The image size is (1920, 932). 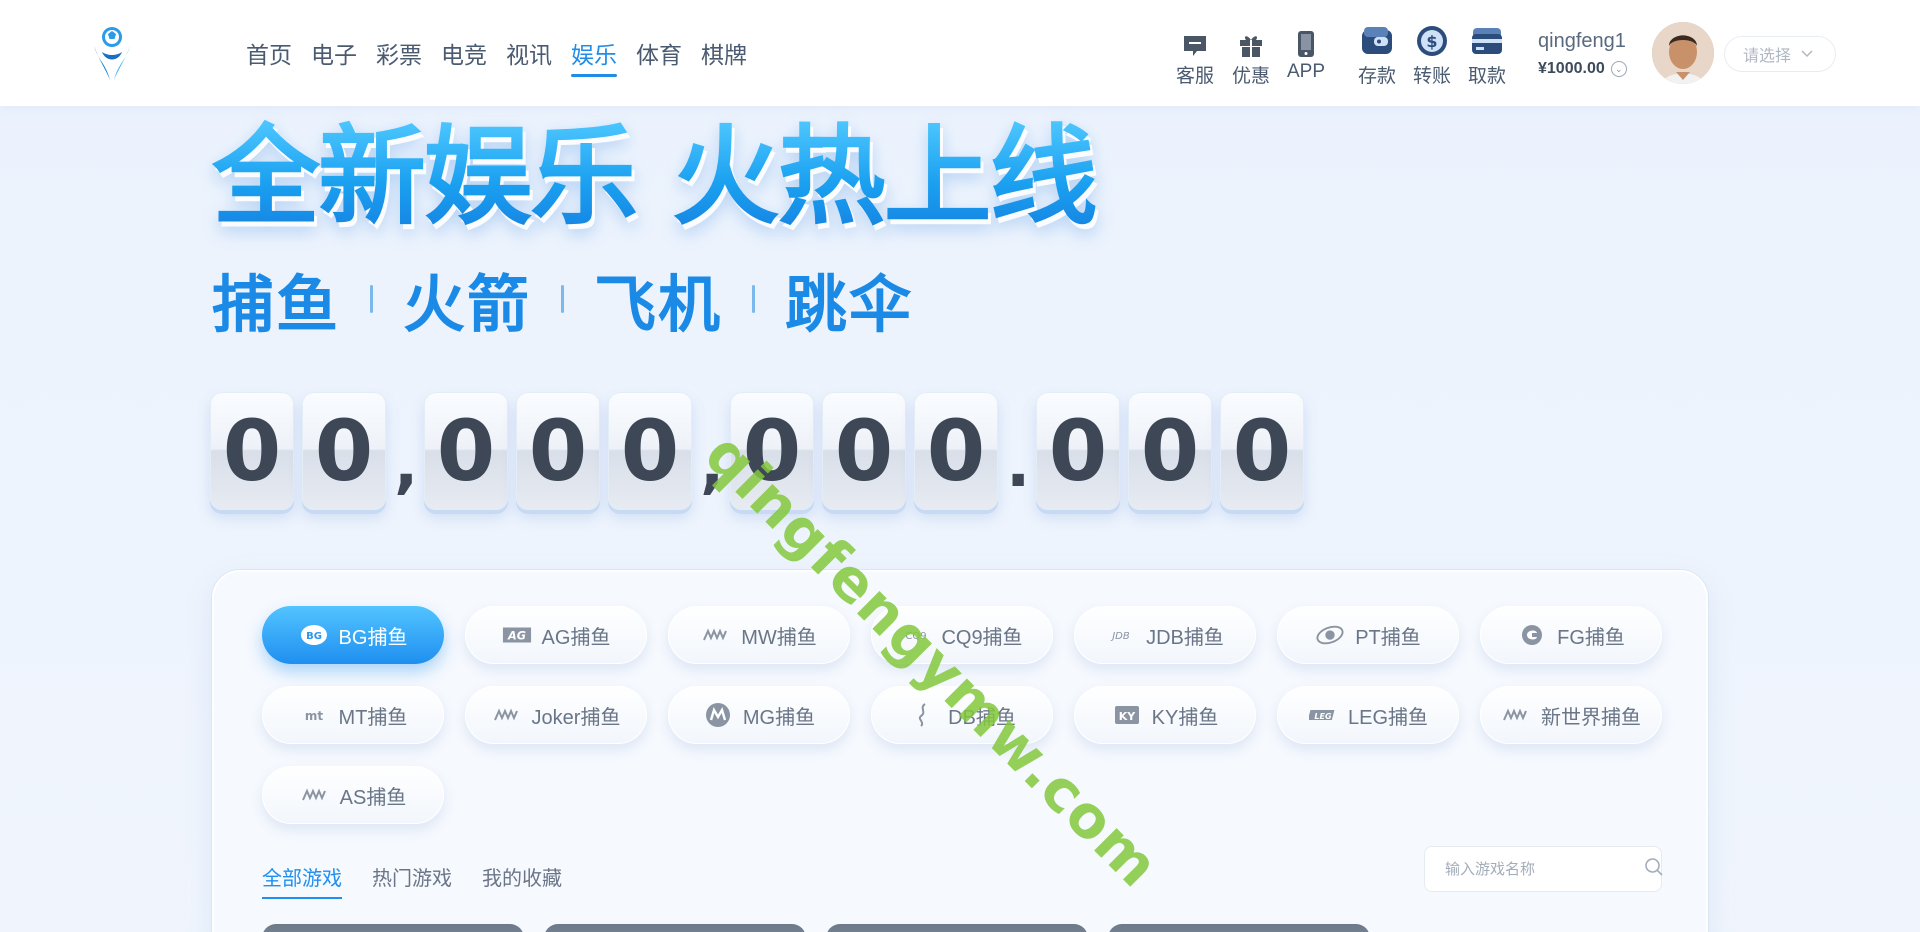 I want to click on mt-logo-icon: mt, so click(x=314, y=715).